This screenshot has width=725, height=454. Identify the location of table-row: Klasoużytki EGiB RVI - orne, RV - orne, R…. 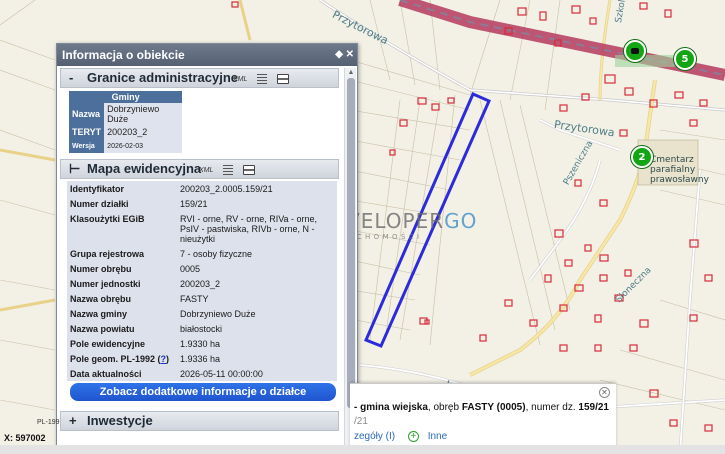
(202, 228).